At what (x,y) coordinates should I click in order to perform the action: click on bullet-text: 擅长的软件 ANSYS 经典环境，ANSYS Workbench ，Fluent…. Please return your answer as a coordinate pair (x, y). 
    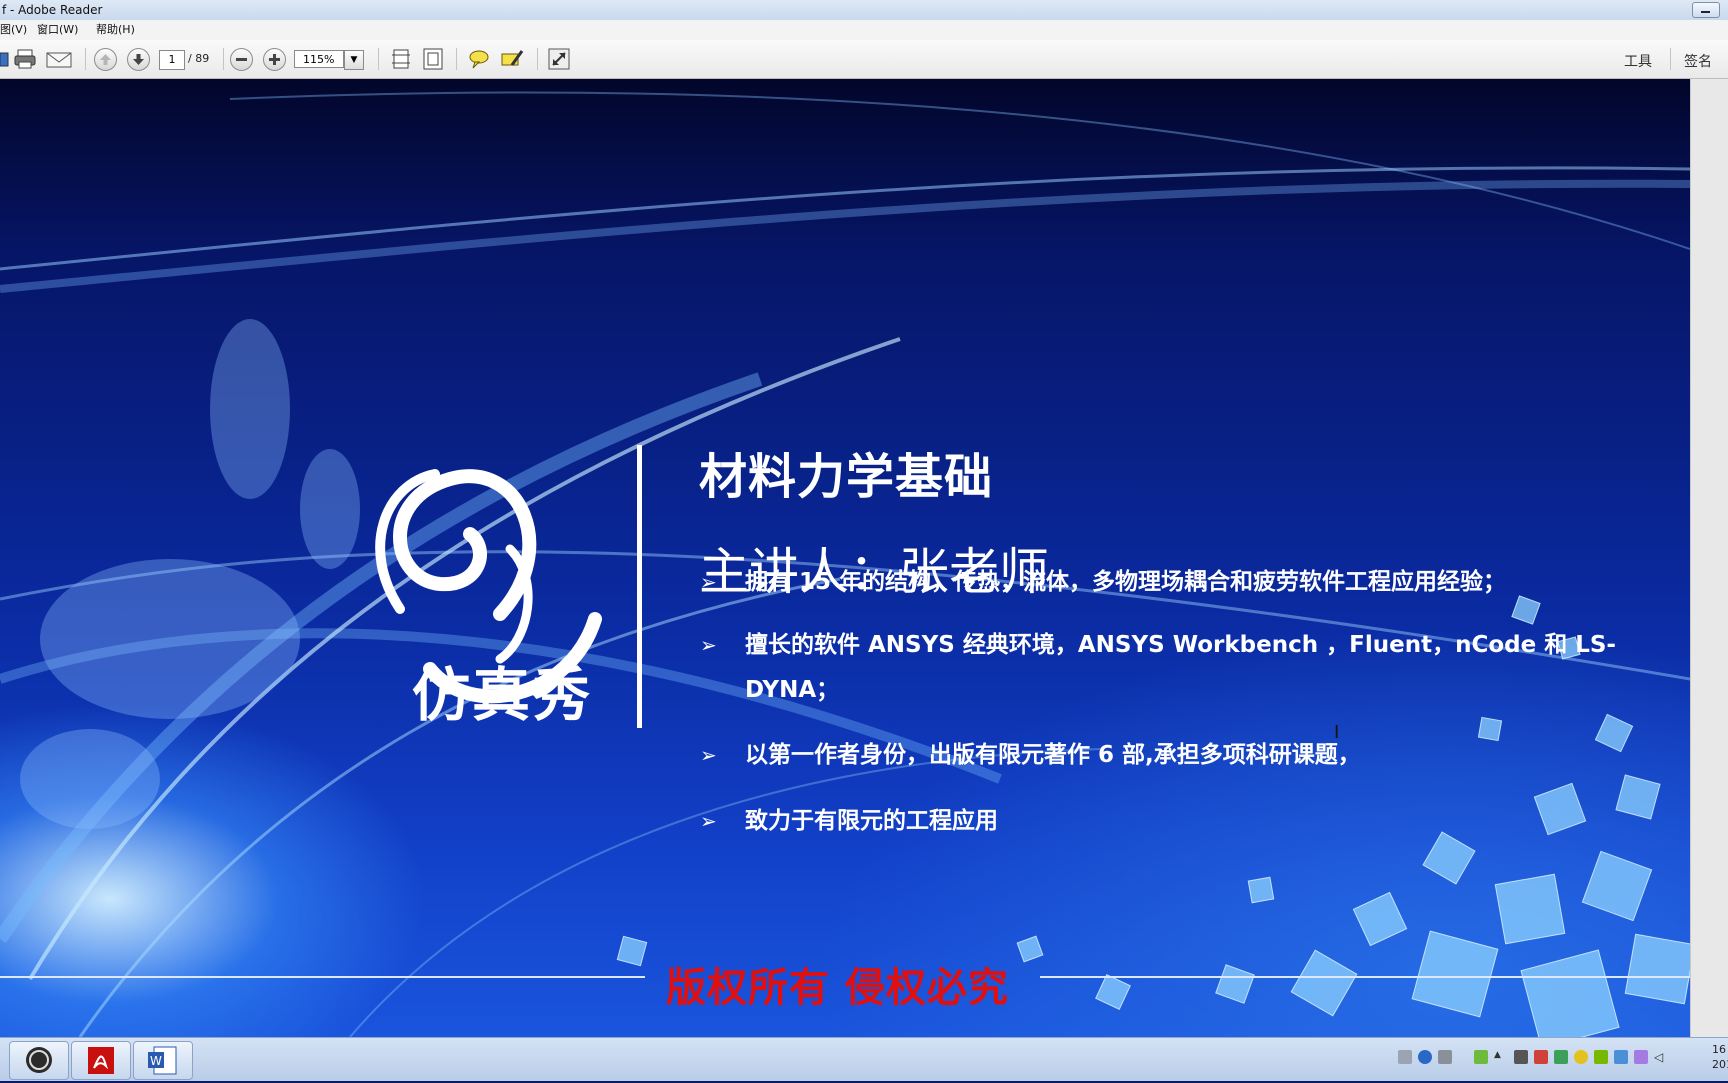
    Looking at the image, I should click on (1180, 667).